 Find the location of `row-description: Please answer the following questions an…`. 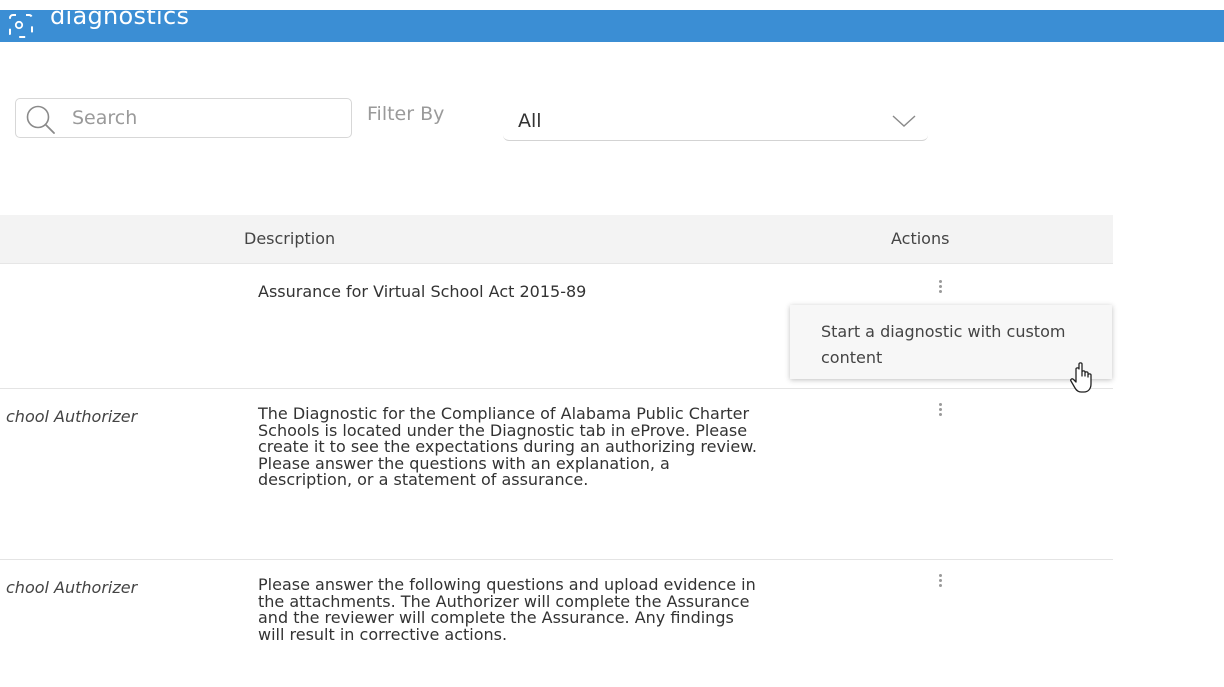

row-description: Please answer the following questions an… is located at coordinates (507, 609).